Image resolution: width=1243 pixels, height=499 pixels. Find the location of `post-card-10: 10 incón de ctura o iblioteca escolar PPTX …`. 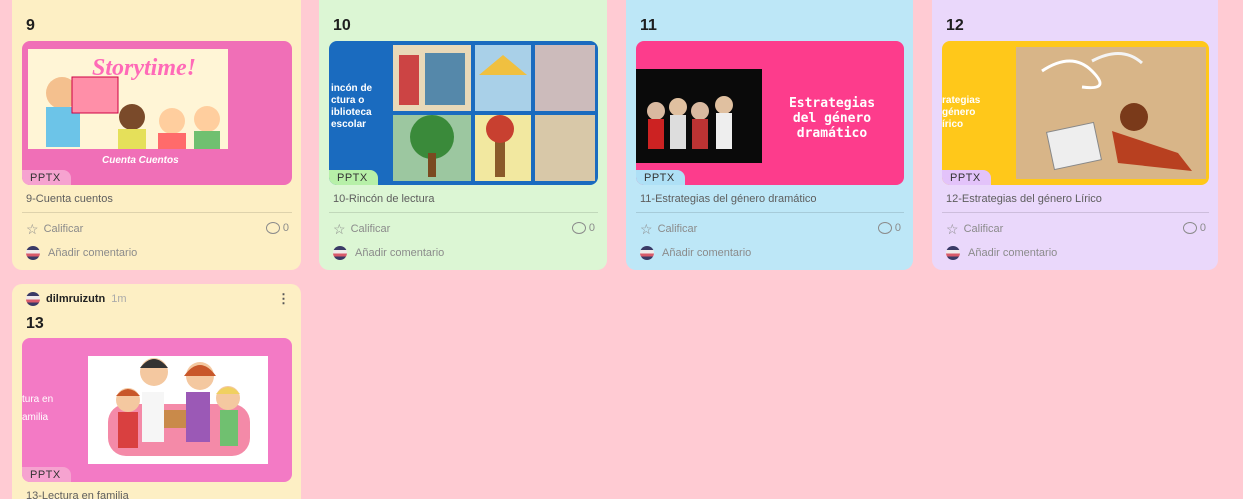

post-card-10: 10 incón de ctura o iblioteca escolar PPTX … is located at coordinates (463, 135).